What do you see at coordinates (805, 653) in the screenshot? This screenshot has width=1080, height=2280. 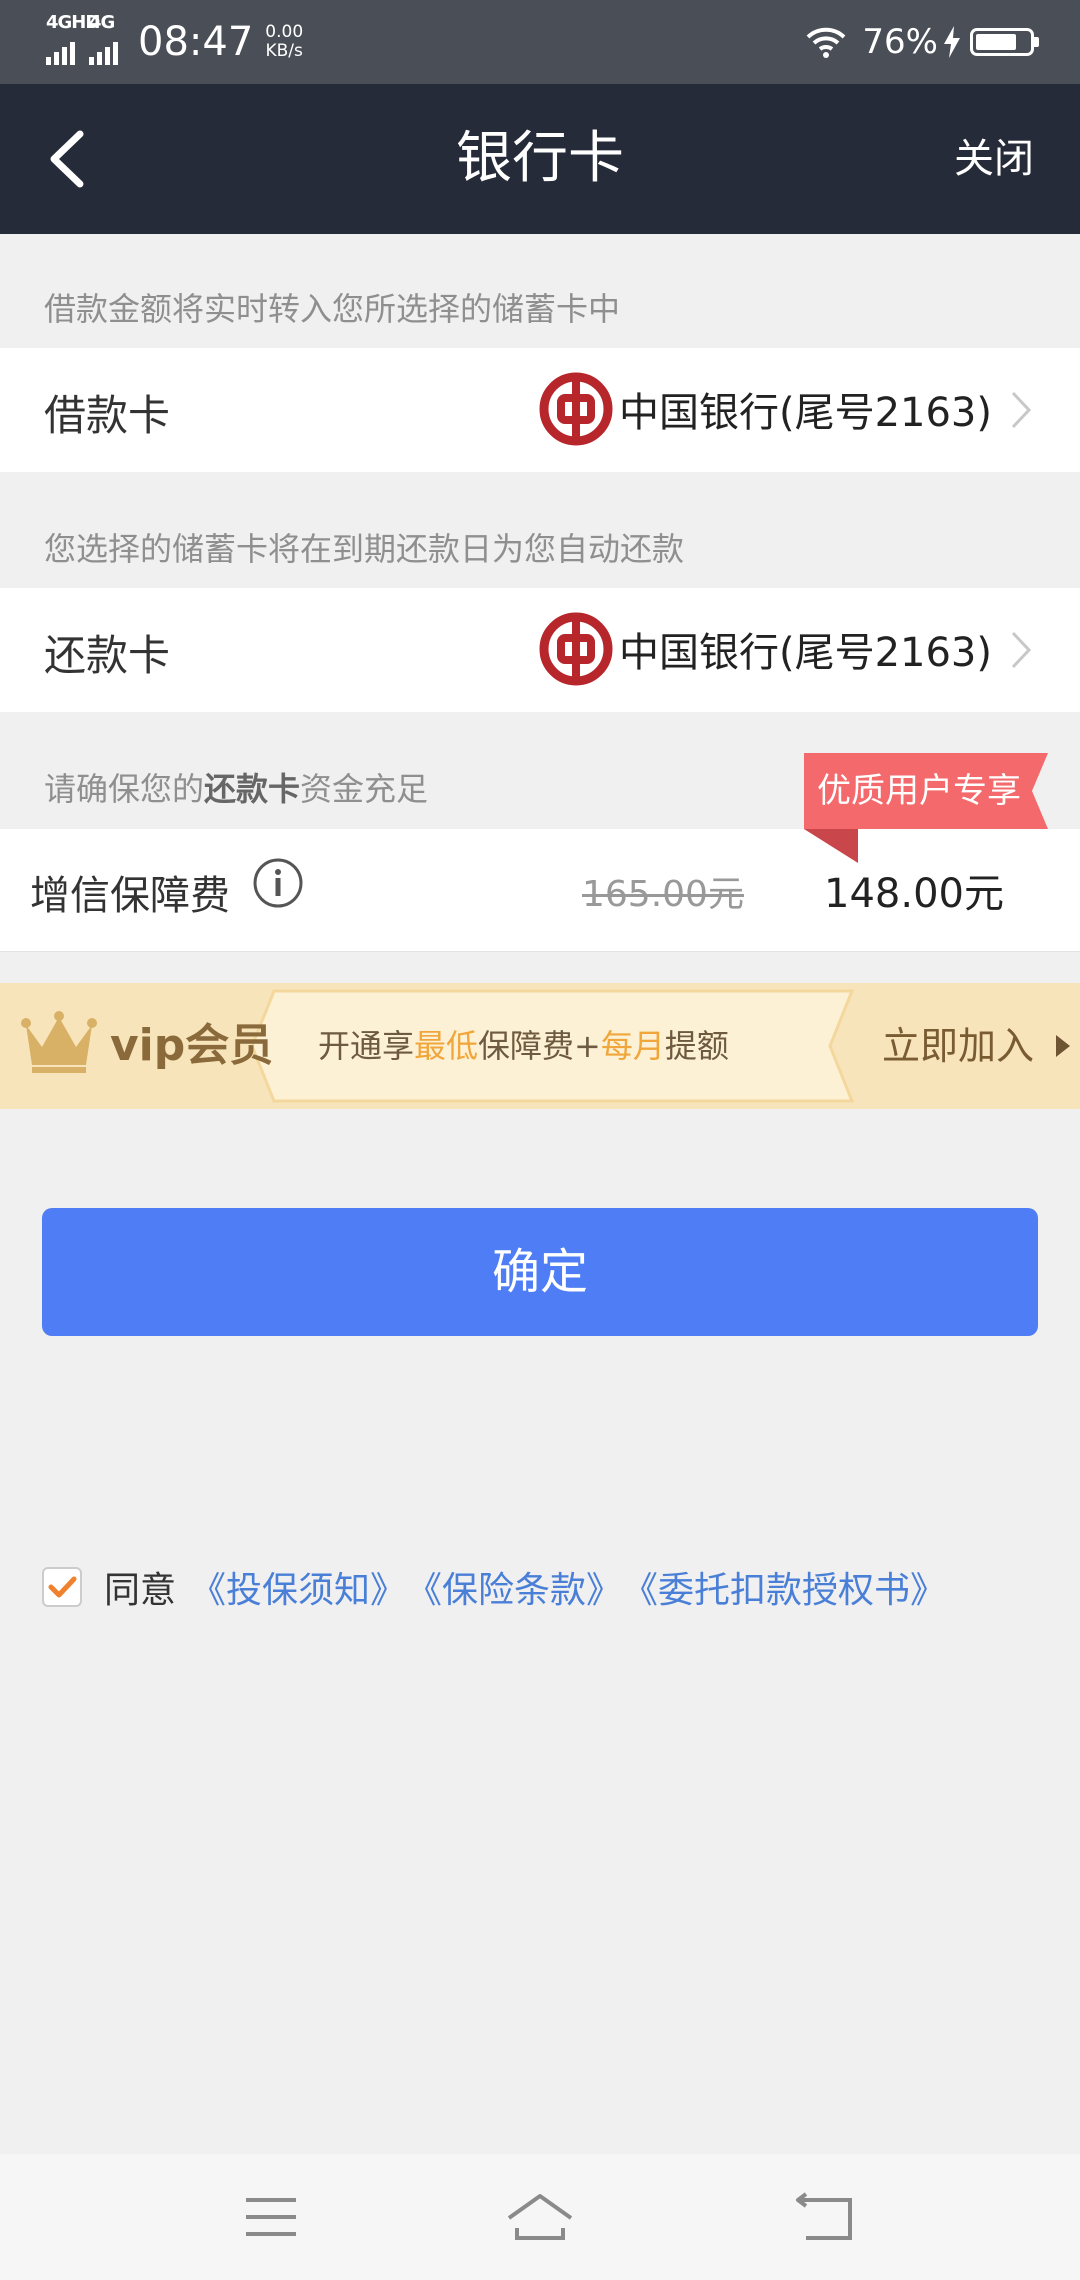 I see `repay-card-bank-name: 中国银行(尾号2163)` at bounding box center [805, 653].